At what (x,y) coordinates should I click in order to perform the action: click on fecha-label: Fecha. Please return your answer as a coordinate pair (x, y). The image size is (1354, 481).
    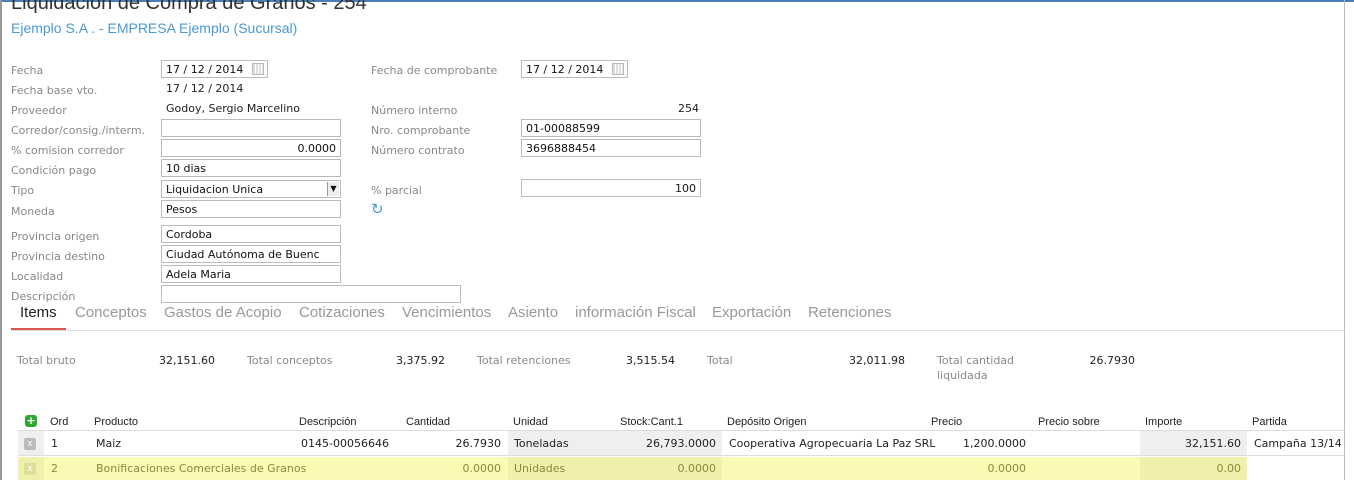
    Looking at the image, I should click on (27, 70).